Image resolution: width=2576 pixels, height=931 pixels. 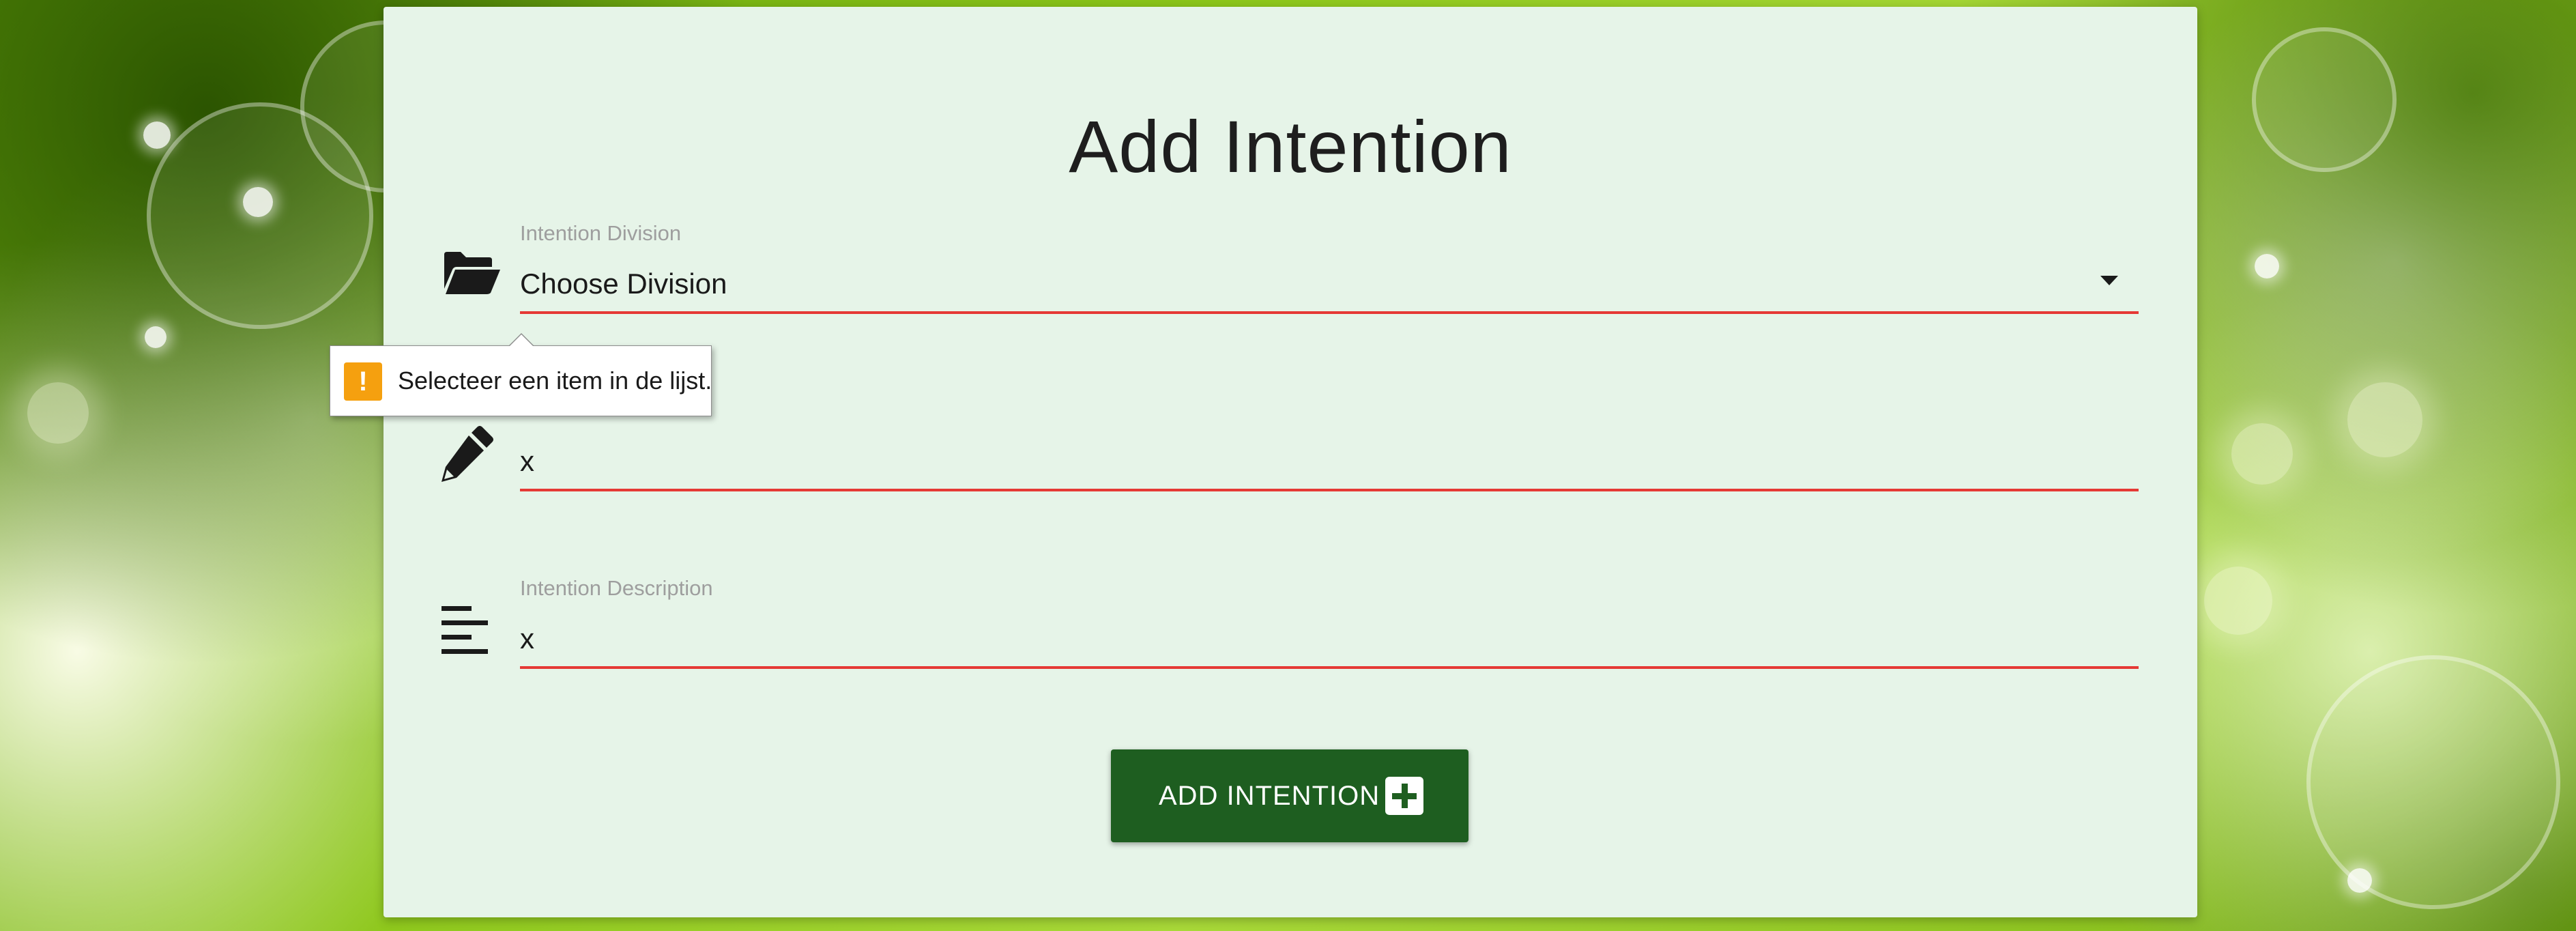 I want to click on intention-name-input: x, so click(x=1329, y=444).